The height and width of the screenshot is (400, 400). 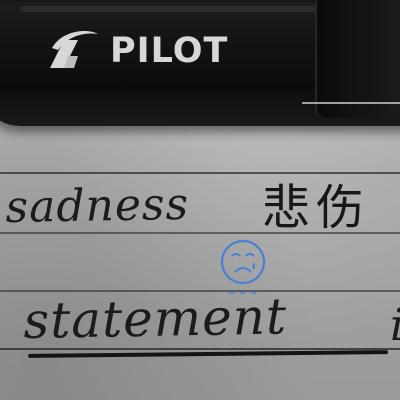 What do you see at coordinates (316, 208) in the screenshot?
I see `handwritten-word-chinese: 悲伤` at bounding box center [316, 208].